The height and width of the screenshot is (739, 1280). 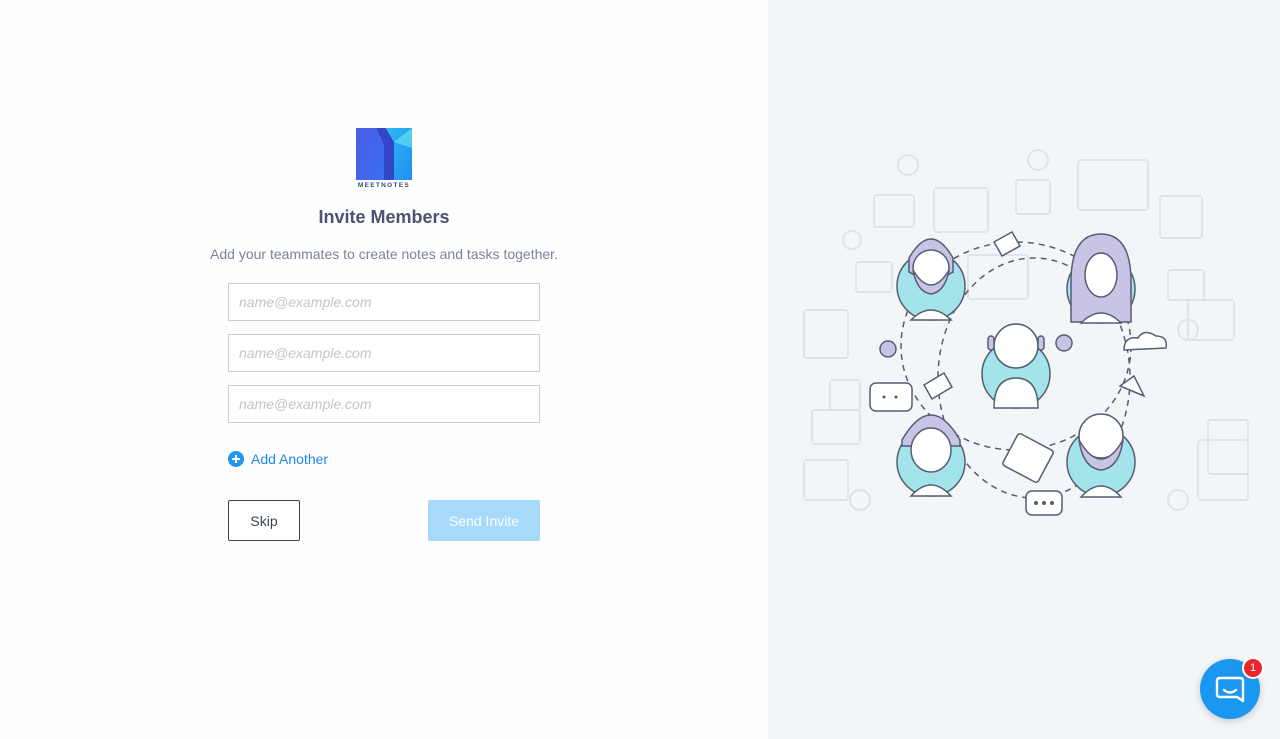 I want to click on add-another-button: Add Another, so click(x=278, y=459).